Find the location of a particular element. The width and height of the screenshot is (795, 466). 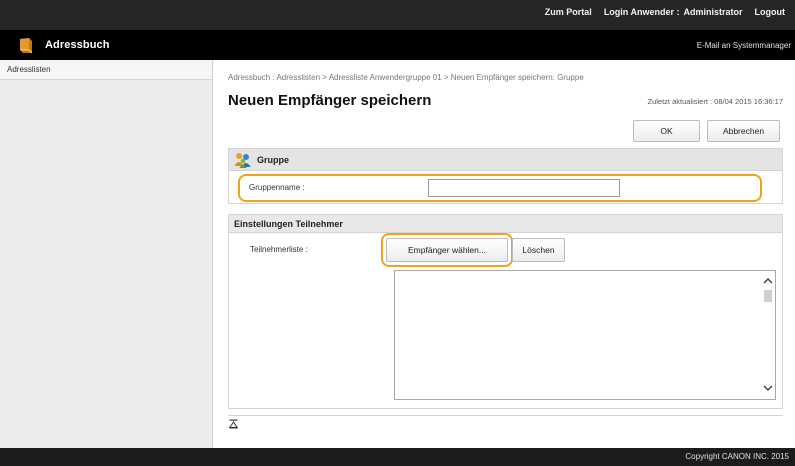

page-title: Neuen Empfänger speichern is located at coordinates (330, 100).